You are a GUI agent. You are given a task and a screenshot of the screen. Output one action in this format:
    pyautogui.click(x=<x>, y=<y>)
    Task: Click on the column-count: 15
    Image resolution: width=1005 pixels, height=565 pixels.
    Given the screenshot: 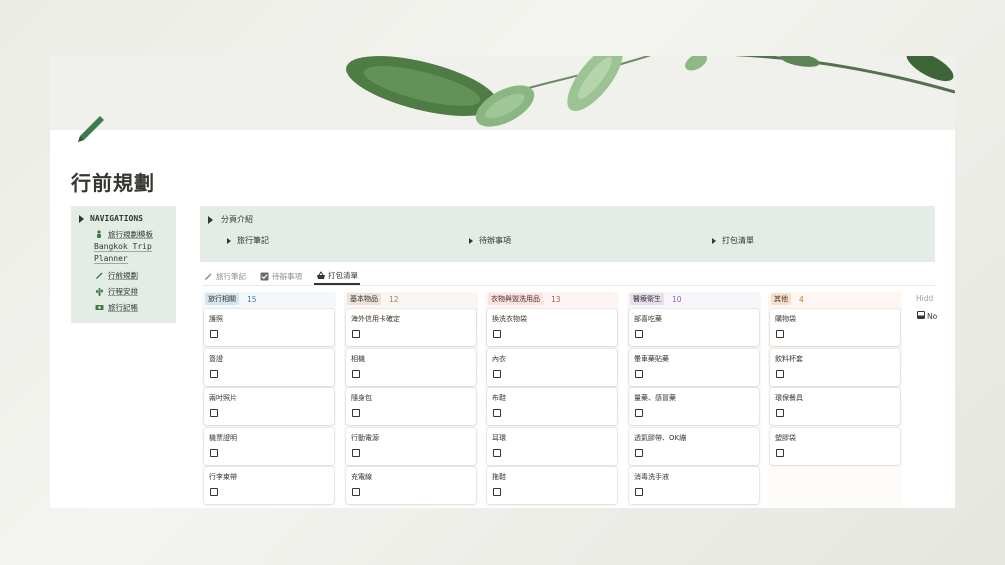 What is the action you would take?
    pyautogui.click(x=252, y=299)
    